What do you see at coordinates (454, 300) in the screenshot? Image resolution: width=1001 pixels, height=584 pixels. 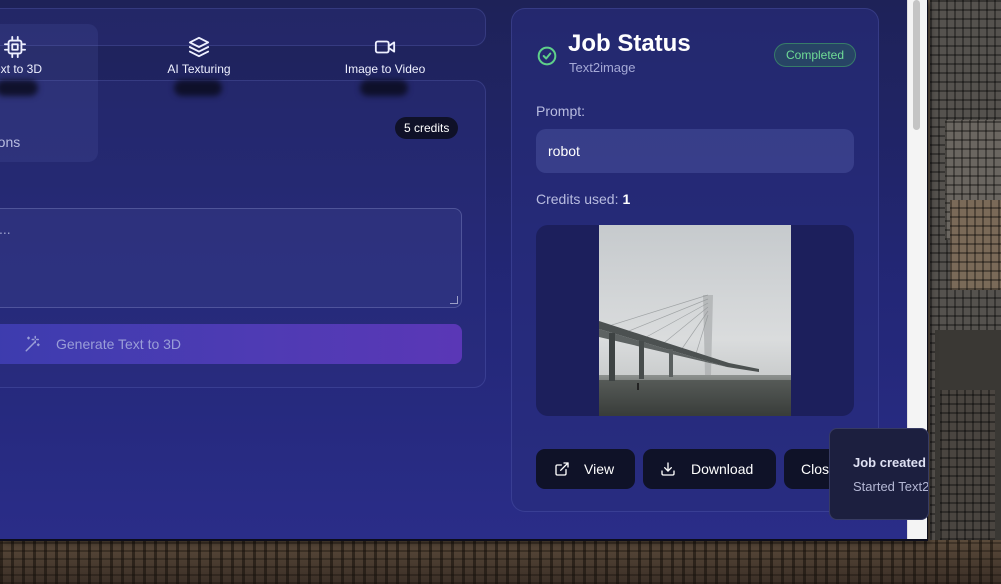 I see `resize-handle` at bounding box center [454, 300].